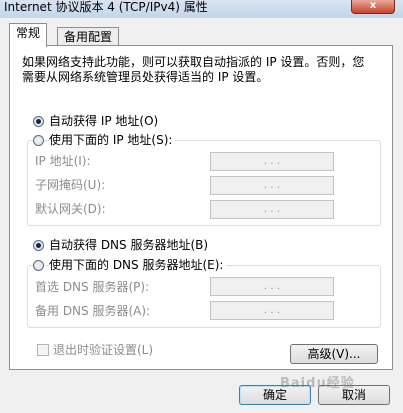 The height and width of the screenshot is (413, 403). I want to click on title-bar: Internet 协议版本 4 (TCP/IPv4) 属性 x, so click(201, 9).